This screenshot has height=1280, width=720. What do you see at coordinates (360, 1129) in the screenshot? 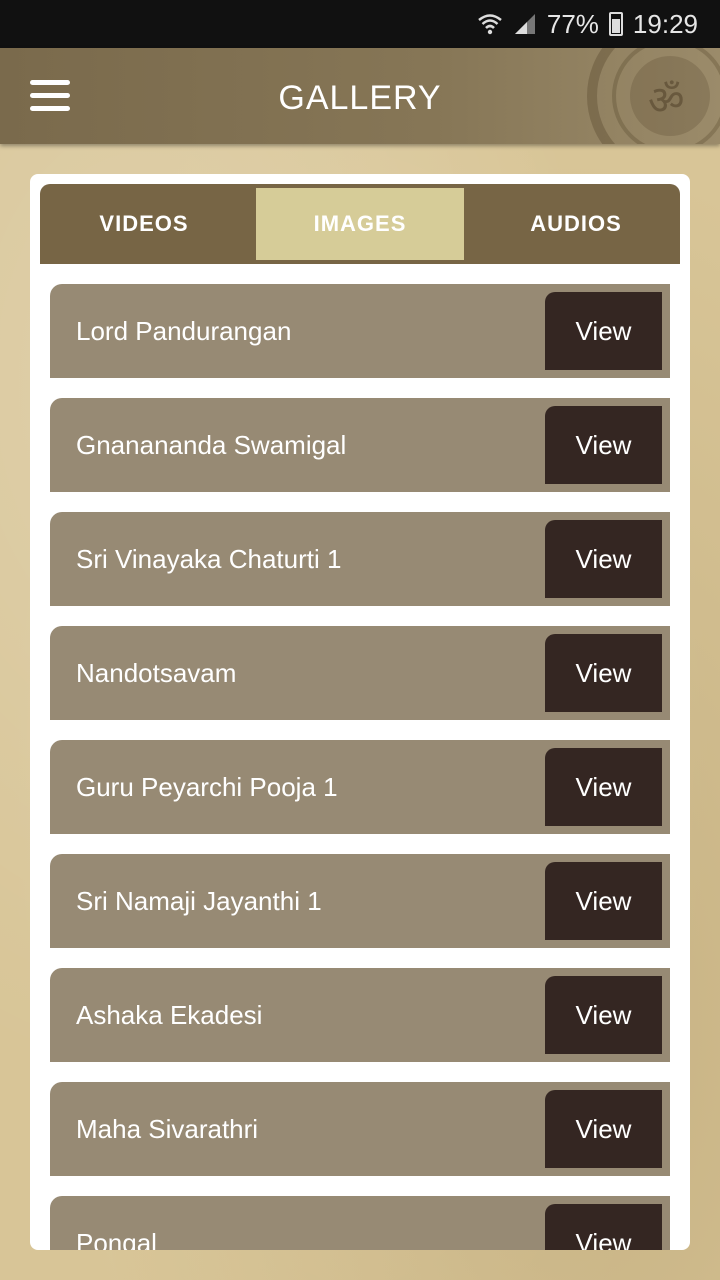
I see `list-item: Maha Sivarathri View` at bounding box center [360, 1129].